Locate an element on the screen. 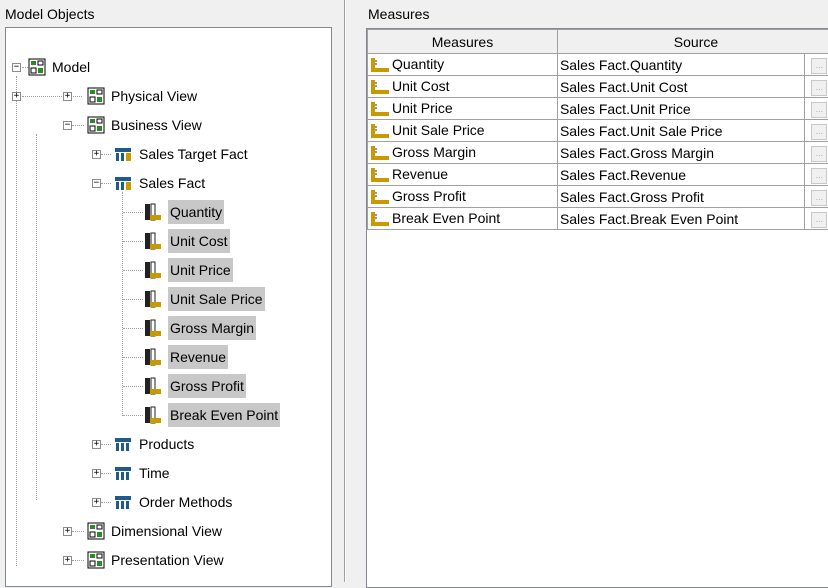  measure-cell: Break Even Point is located at coordinates (463, 219).